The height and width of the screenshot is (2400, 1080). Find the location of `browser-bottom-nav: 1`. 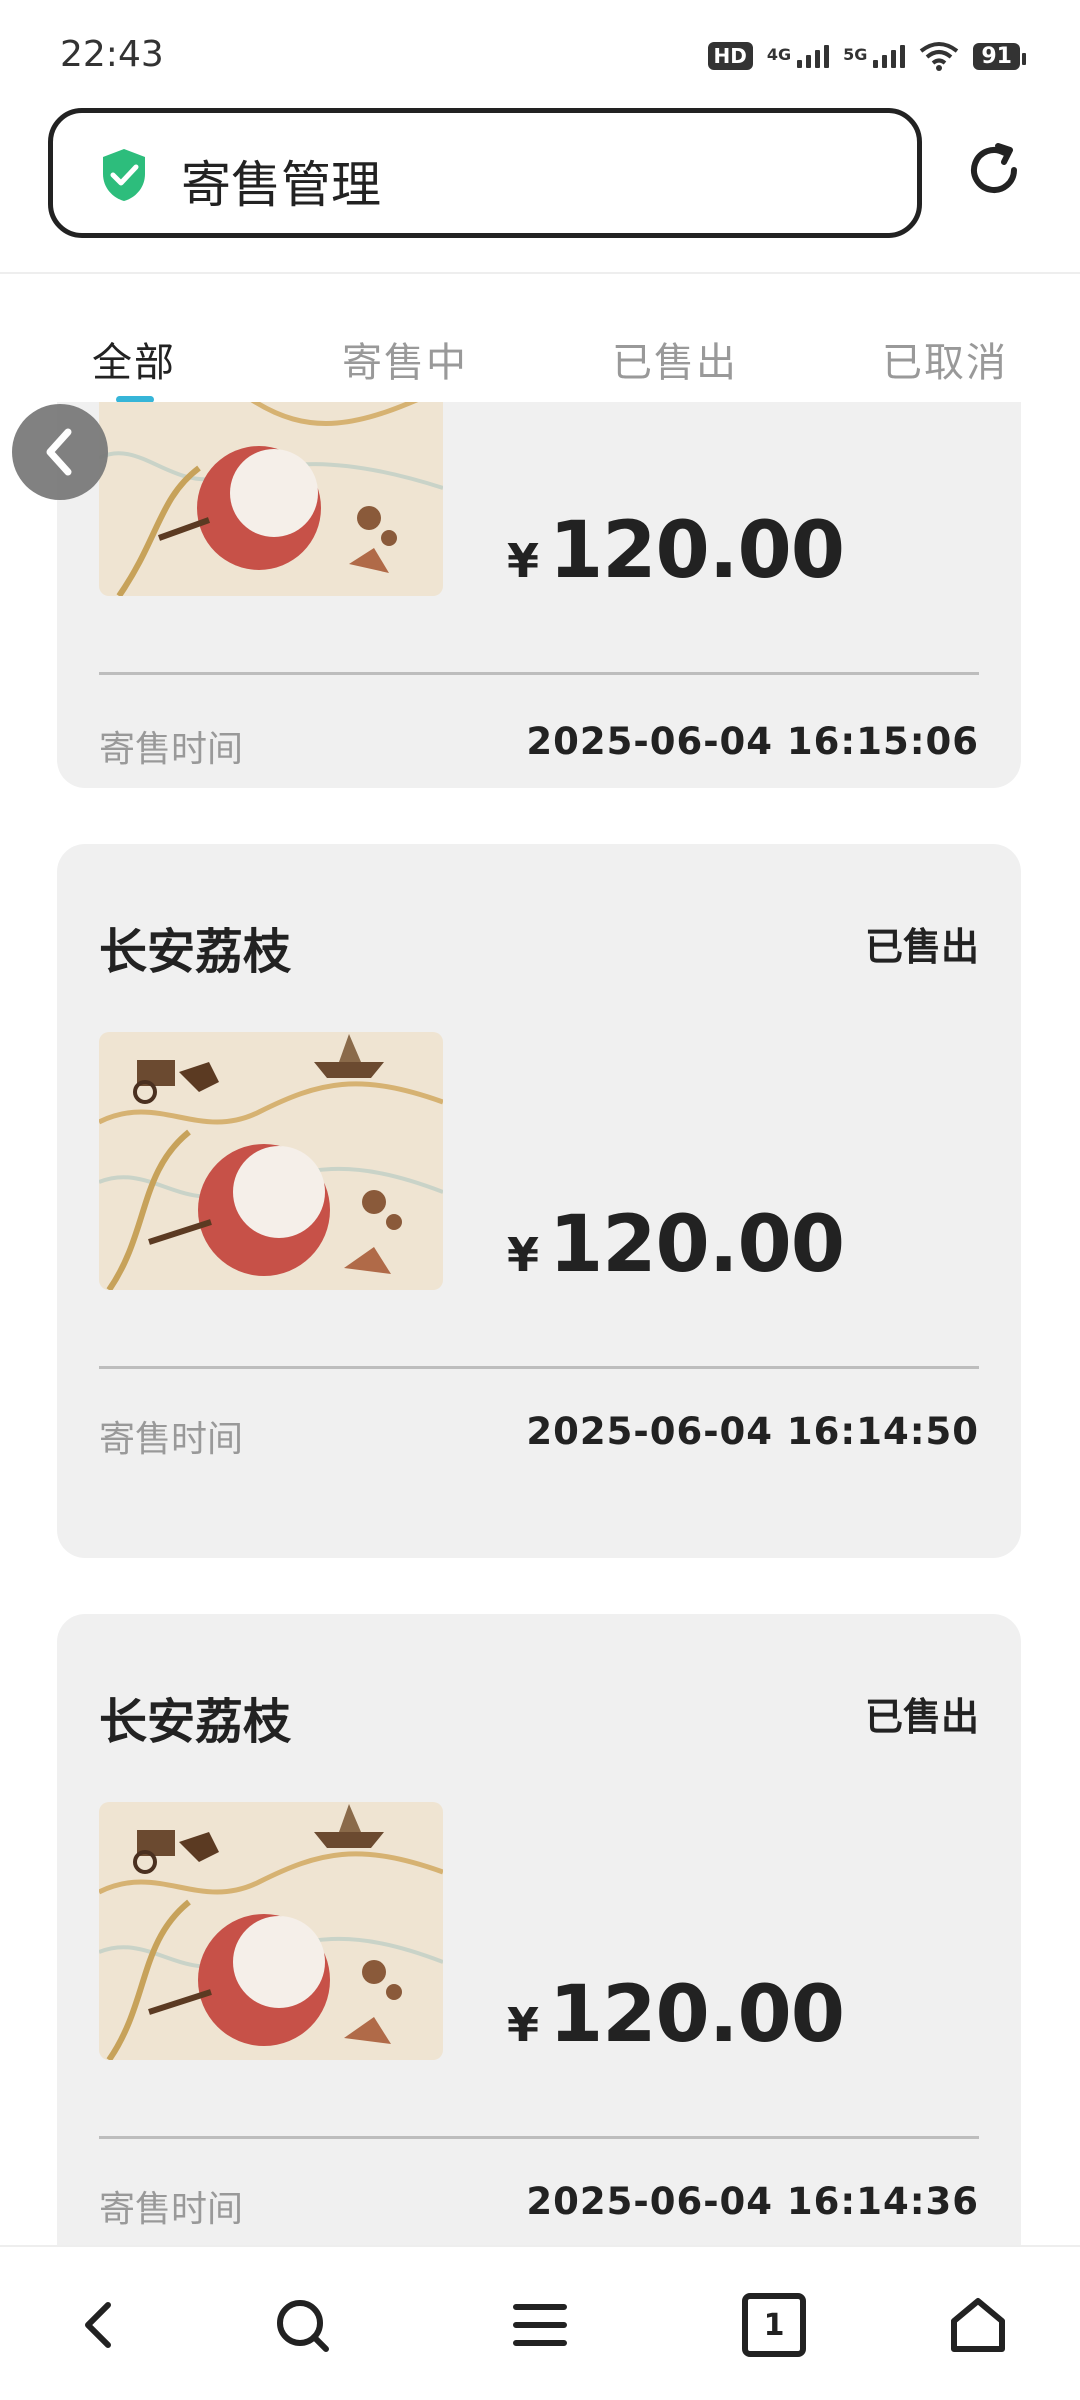

browser-bottom-nav: 1 is located at coordinates (540, 2322).